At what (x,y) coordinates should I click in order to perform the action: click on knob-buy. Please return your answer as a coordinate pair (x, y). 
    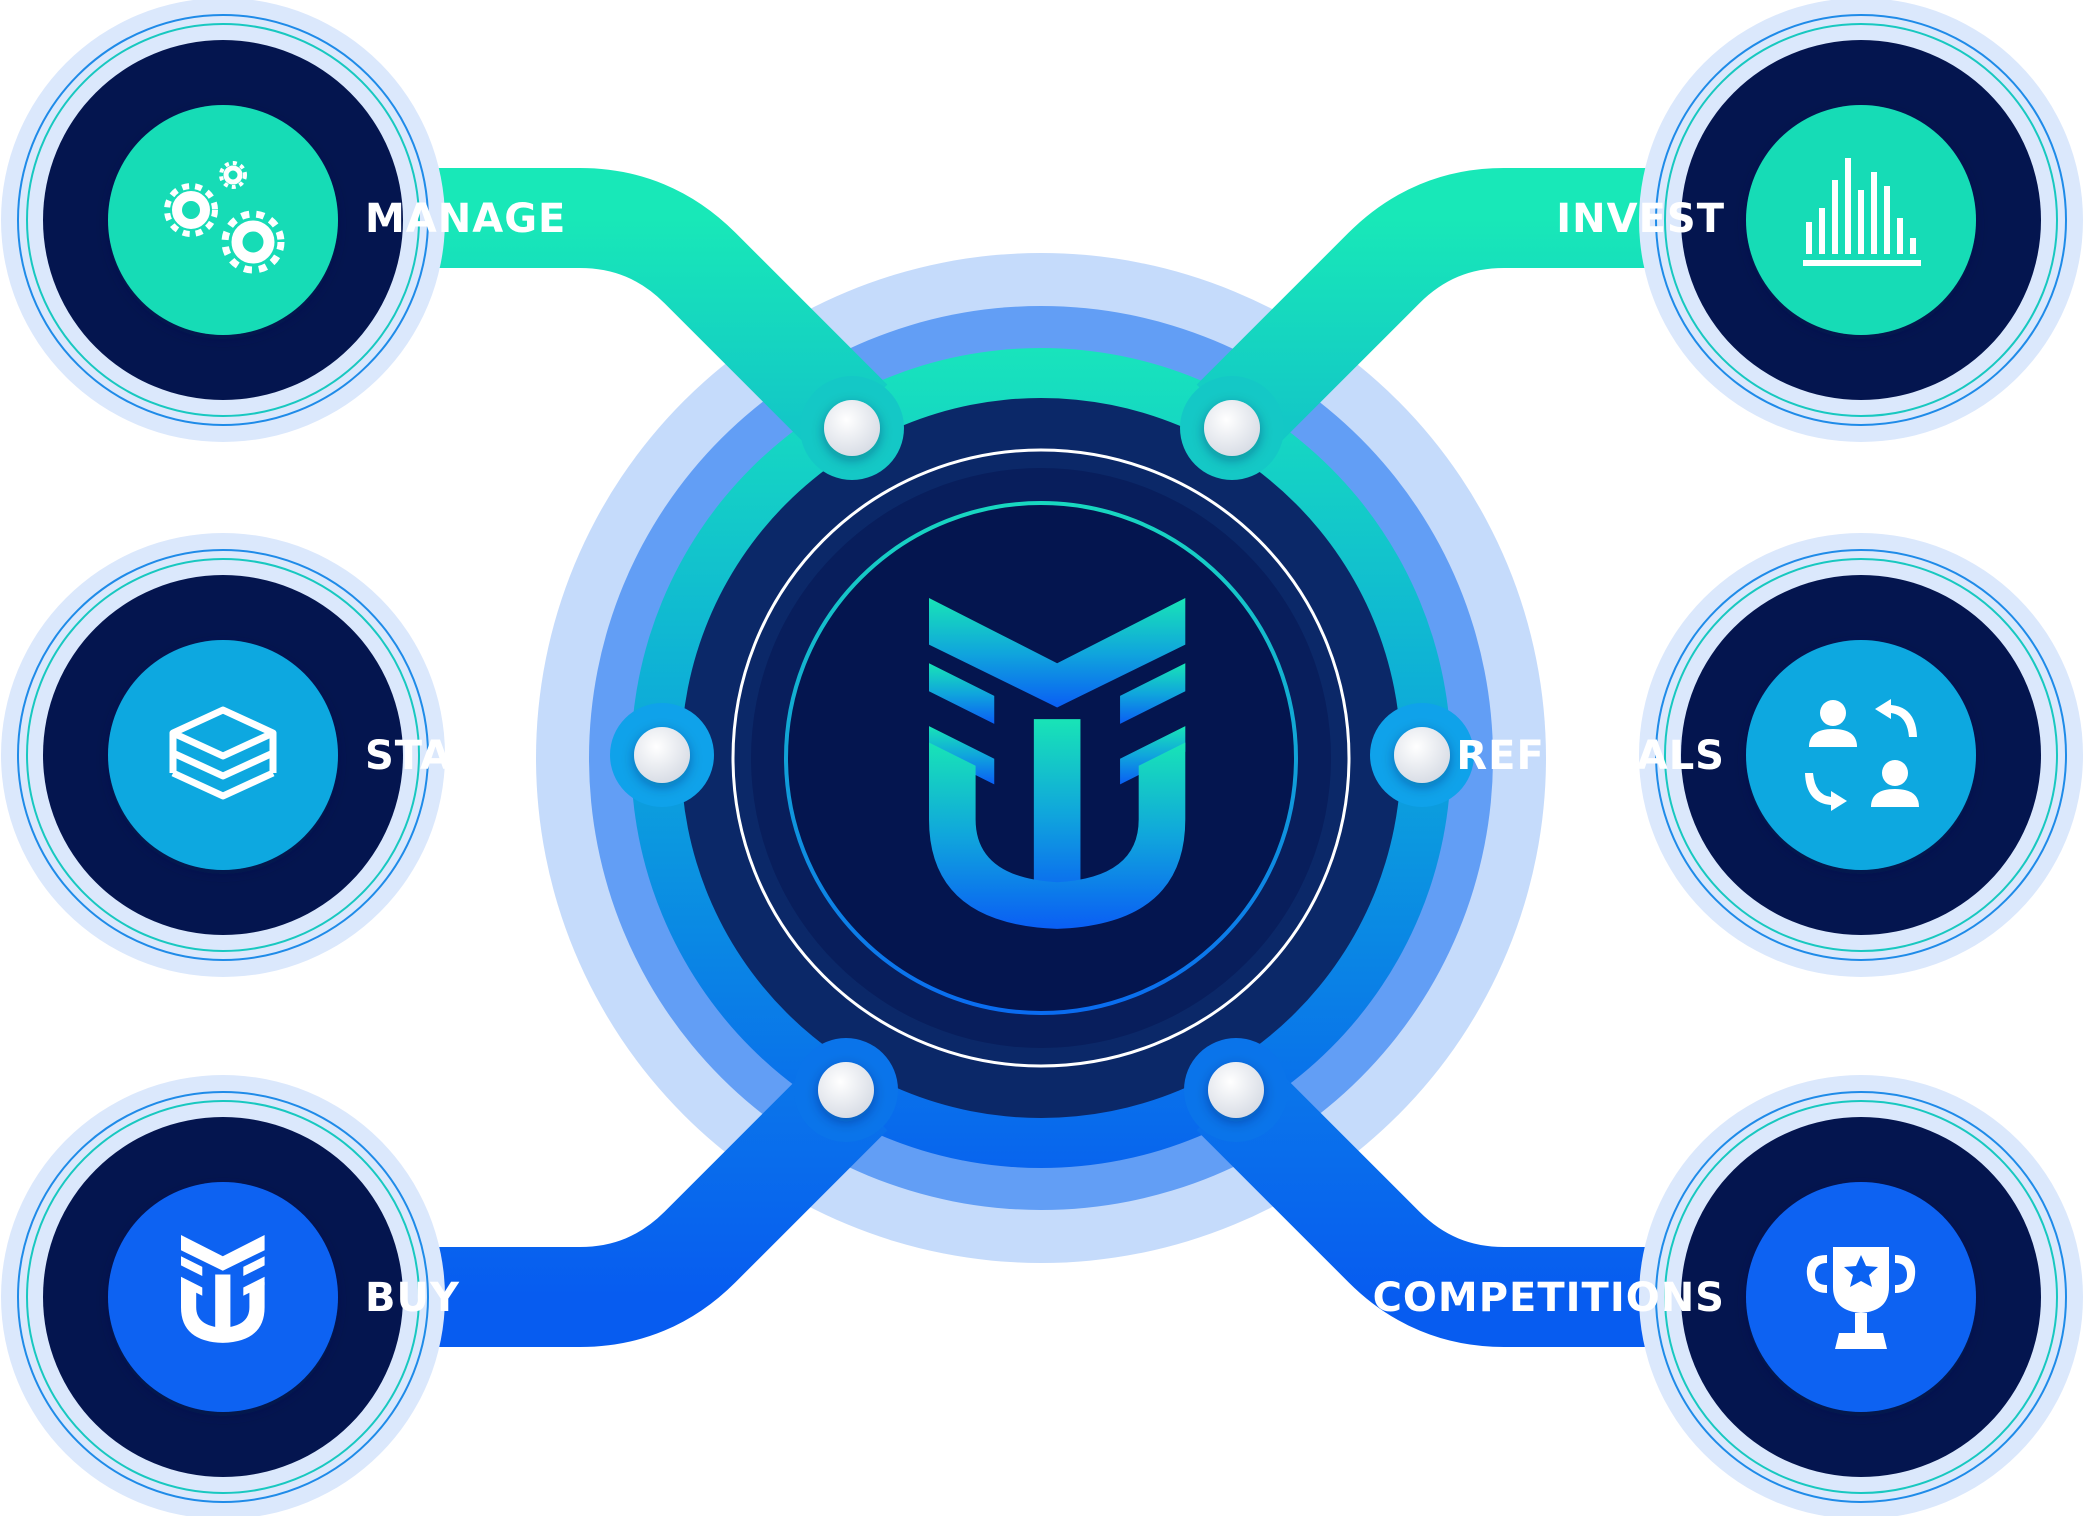
    Looking at the image, I should click on (846, 1090).